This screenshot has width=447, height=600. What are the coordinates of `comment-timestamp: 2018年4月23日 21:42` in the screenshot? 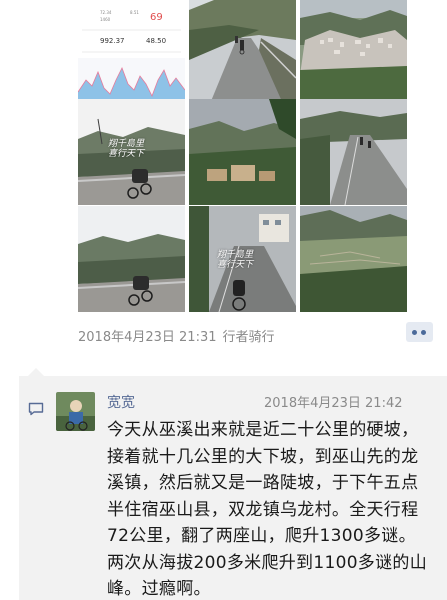 It's located at (333, 403).